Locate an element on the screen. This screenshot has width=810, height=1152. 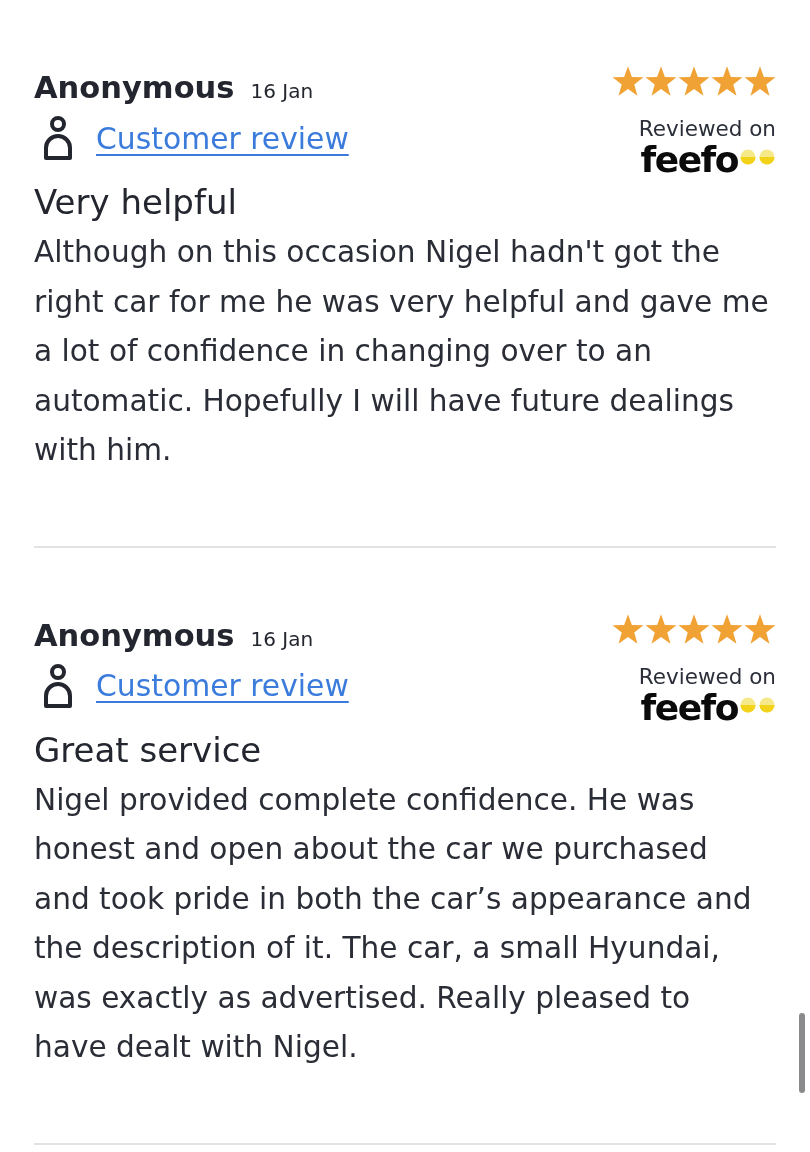
review-title: Very helpful is located at coordinates (136, 202).